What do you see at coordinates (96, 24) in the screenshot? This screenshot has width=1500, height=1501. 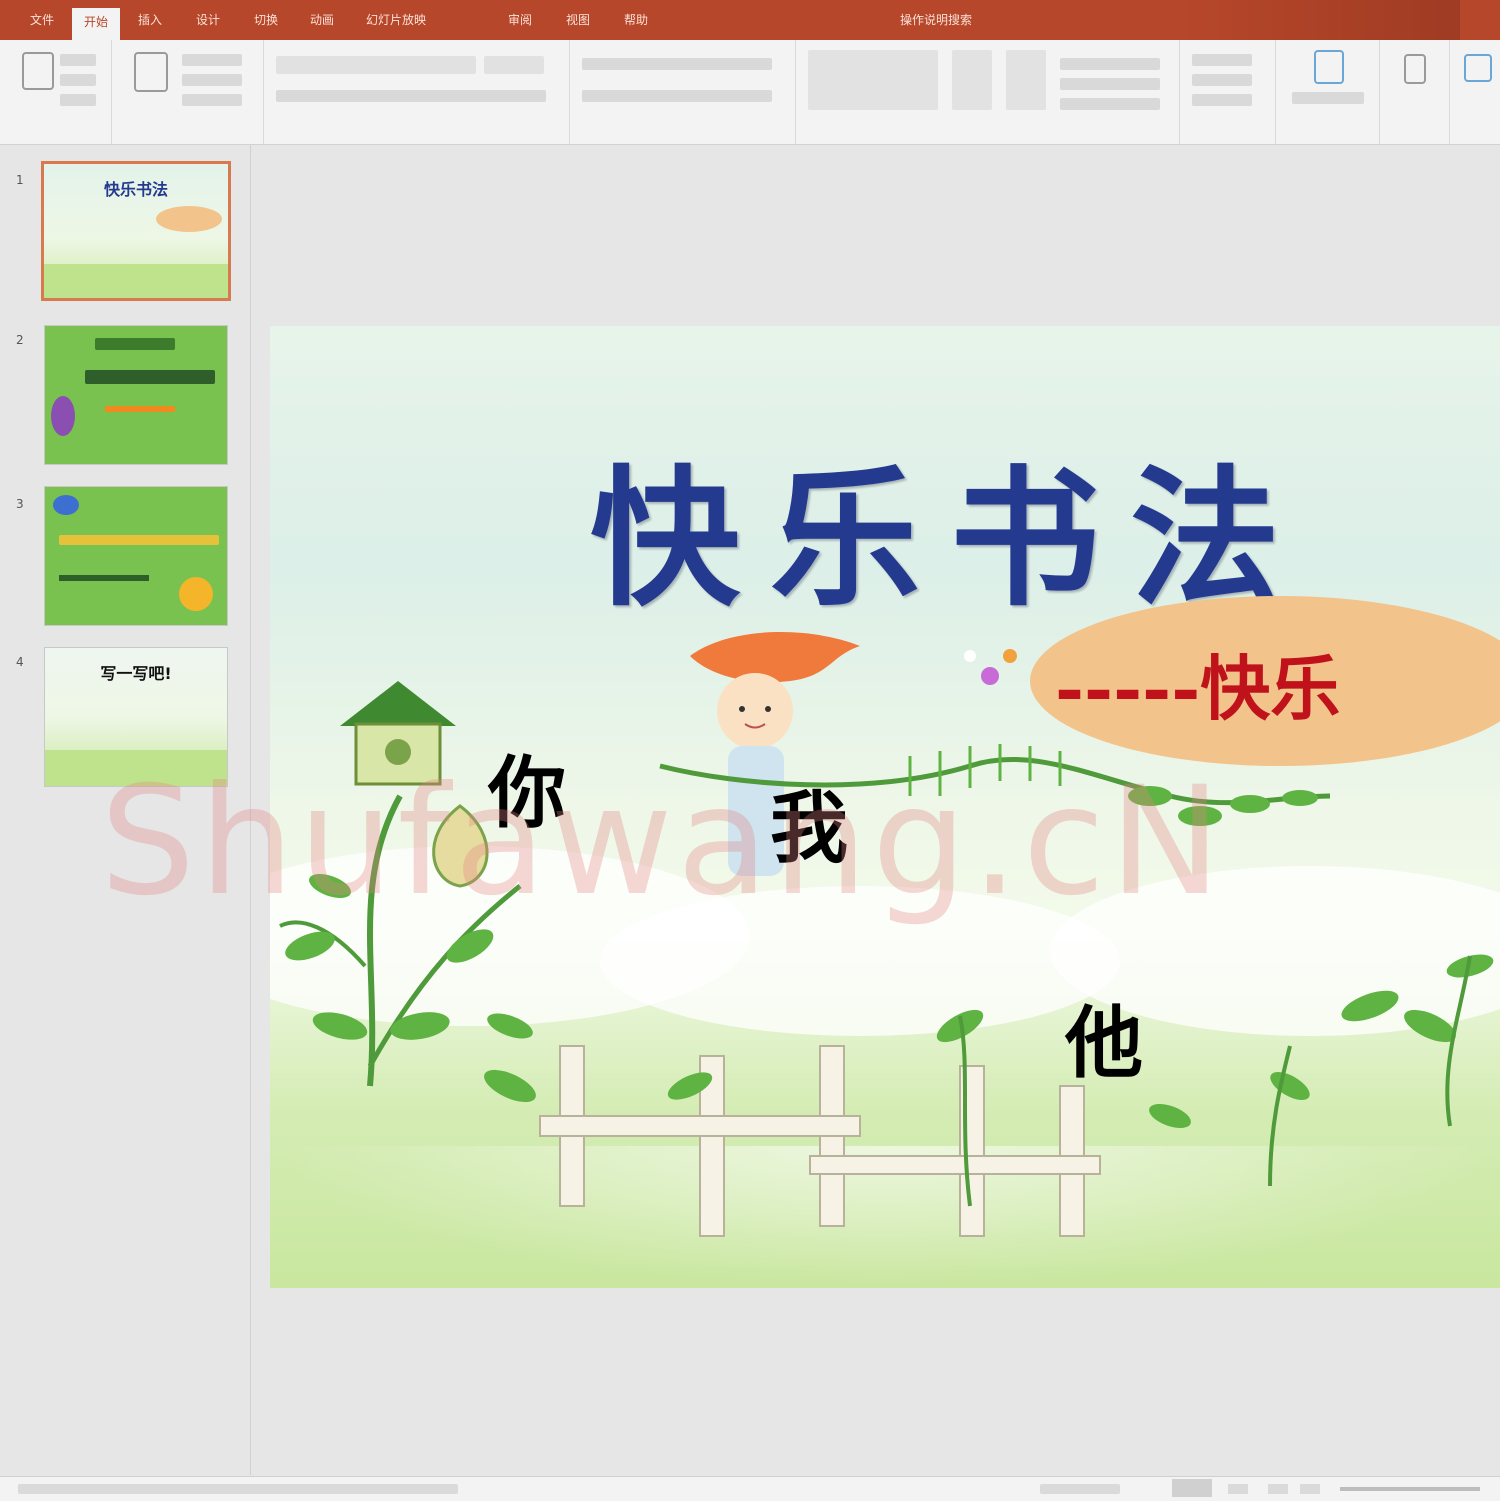 I see `tab-home: 开始` at bounding box center [96, 24].